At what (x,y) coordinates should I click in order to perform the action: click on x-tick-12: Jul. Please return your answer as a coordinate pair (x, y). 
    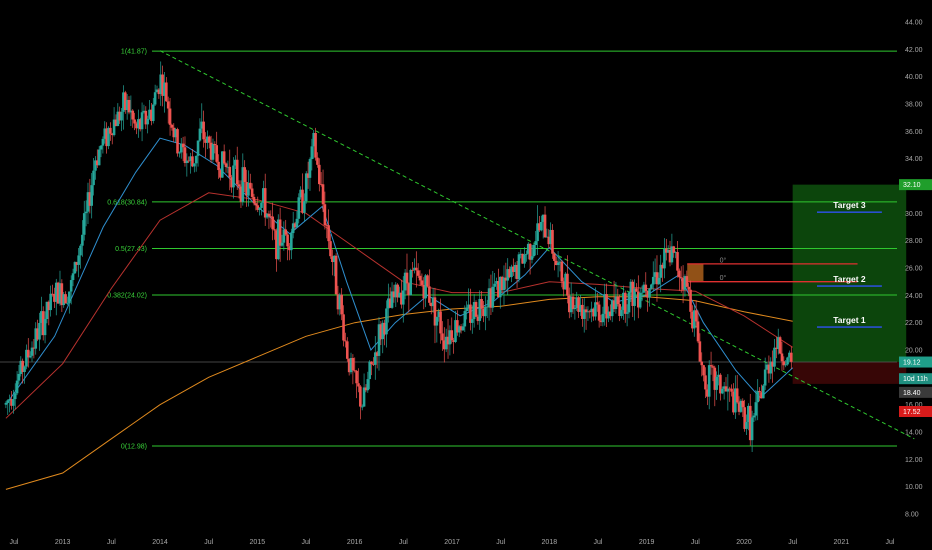
    Looking at the image, I should click on (598, 542).